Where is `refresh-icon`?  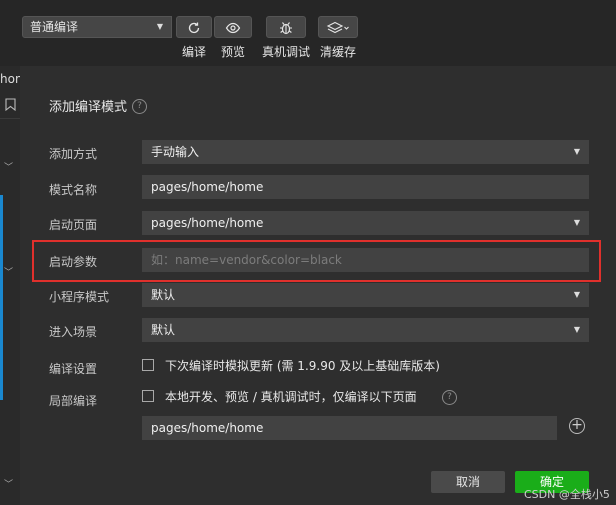 refresh-icon is located at coordinates (194, 28).